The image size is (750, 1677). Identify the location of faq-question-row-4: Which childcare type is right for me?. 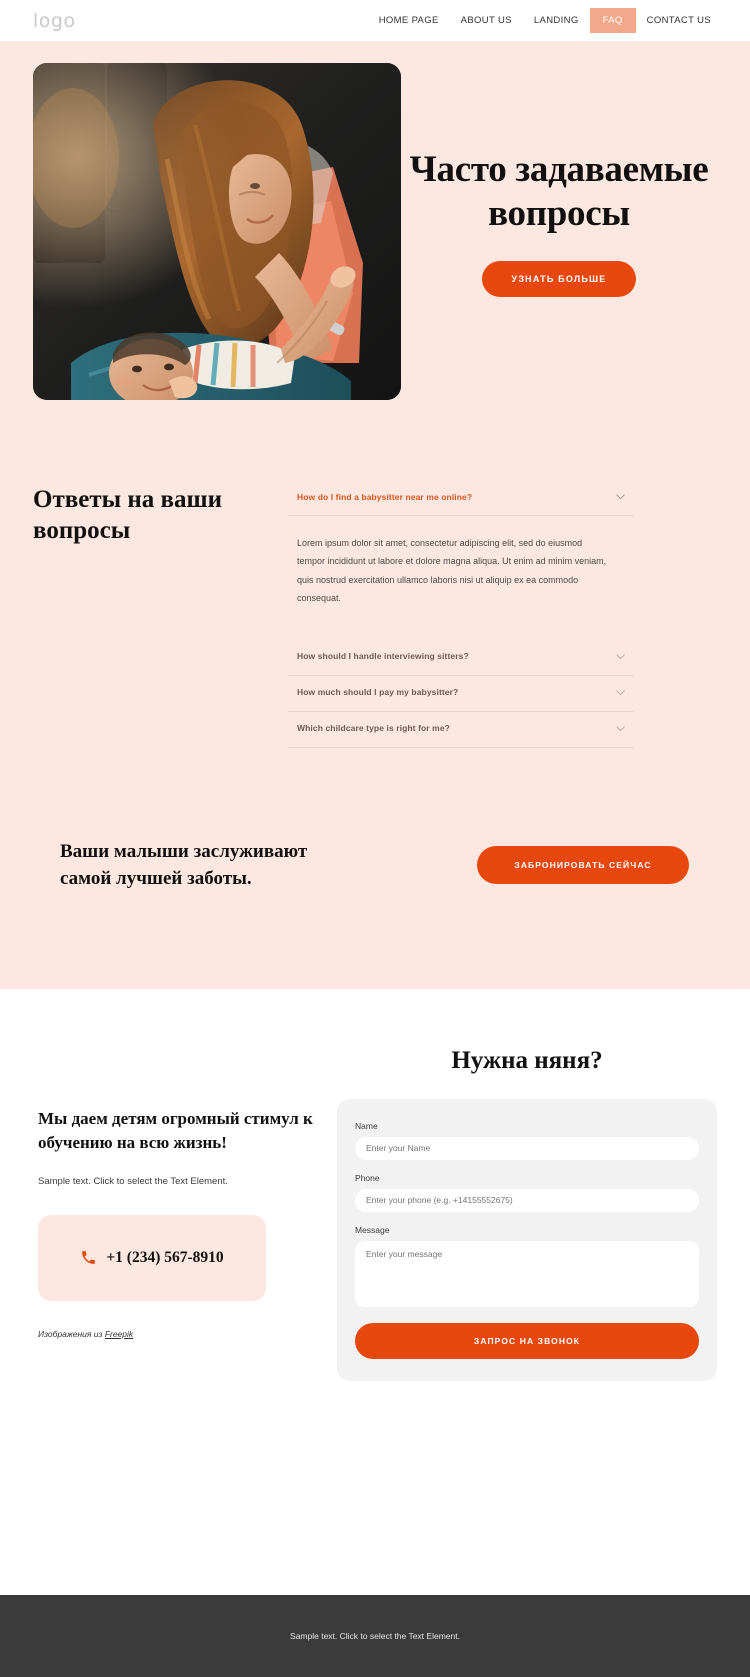
(460, 730).